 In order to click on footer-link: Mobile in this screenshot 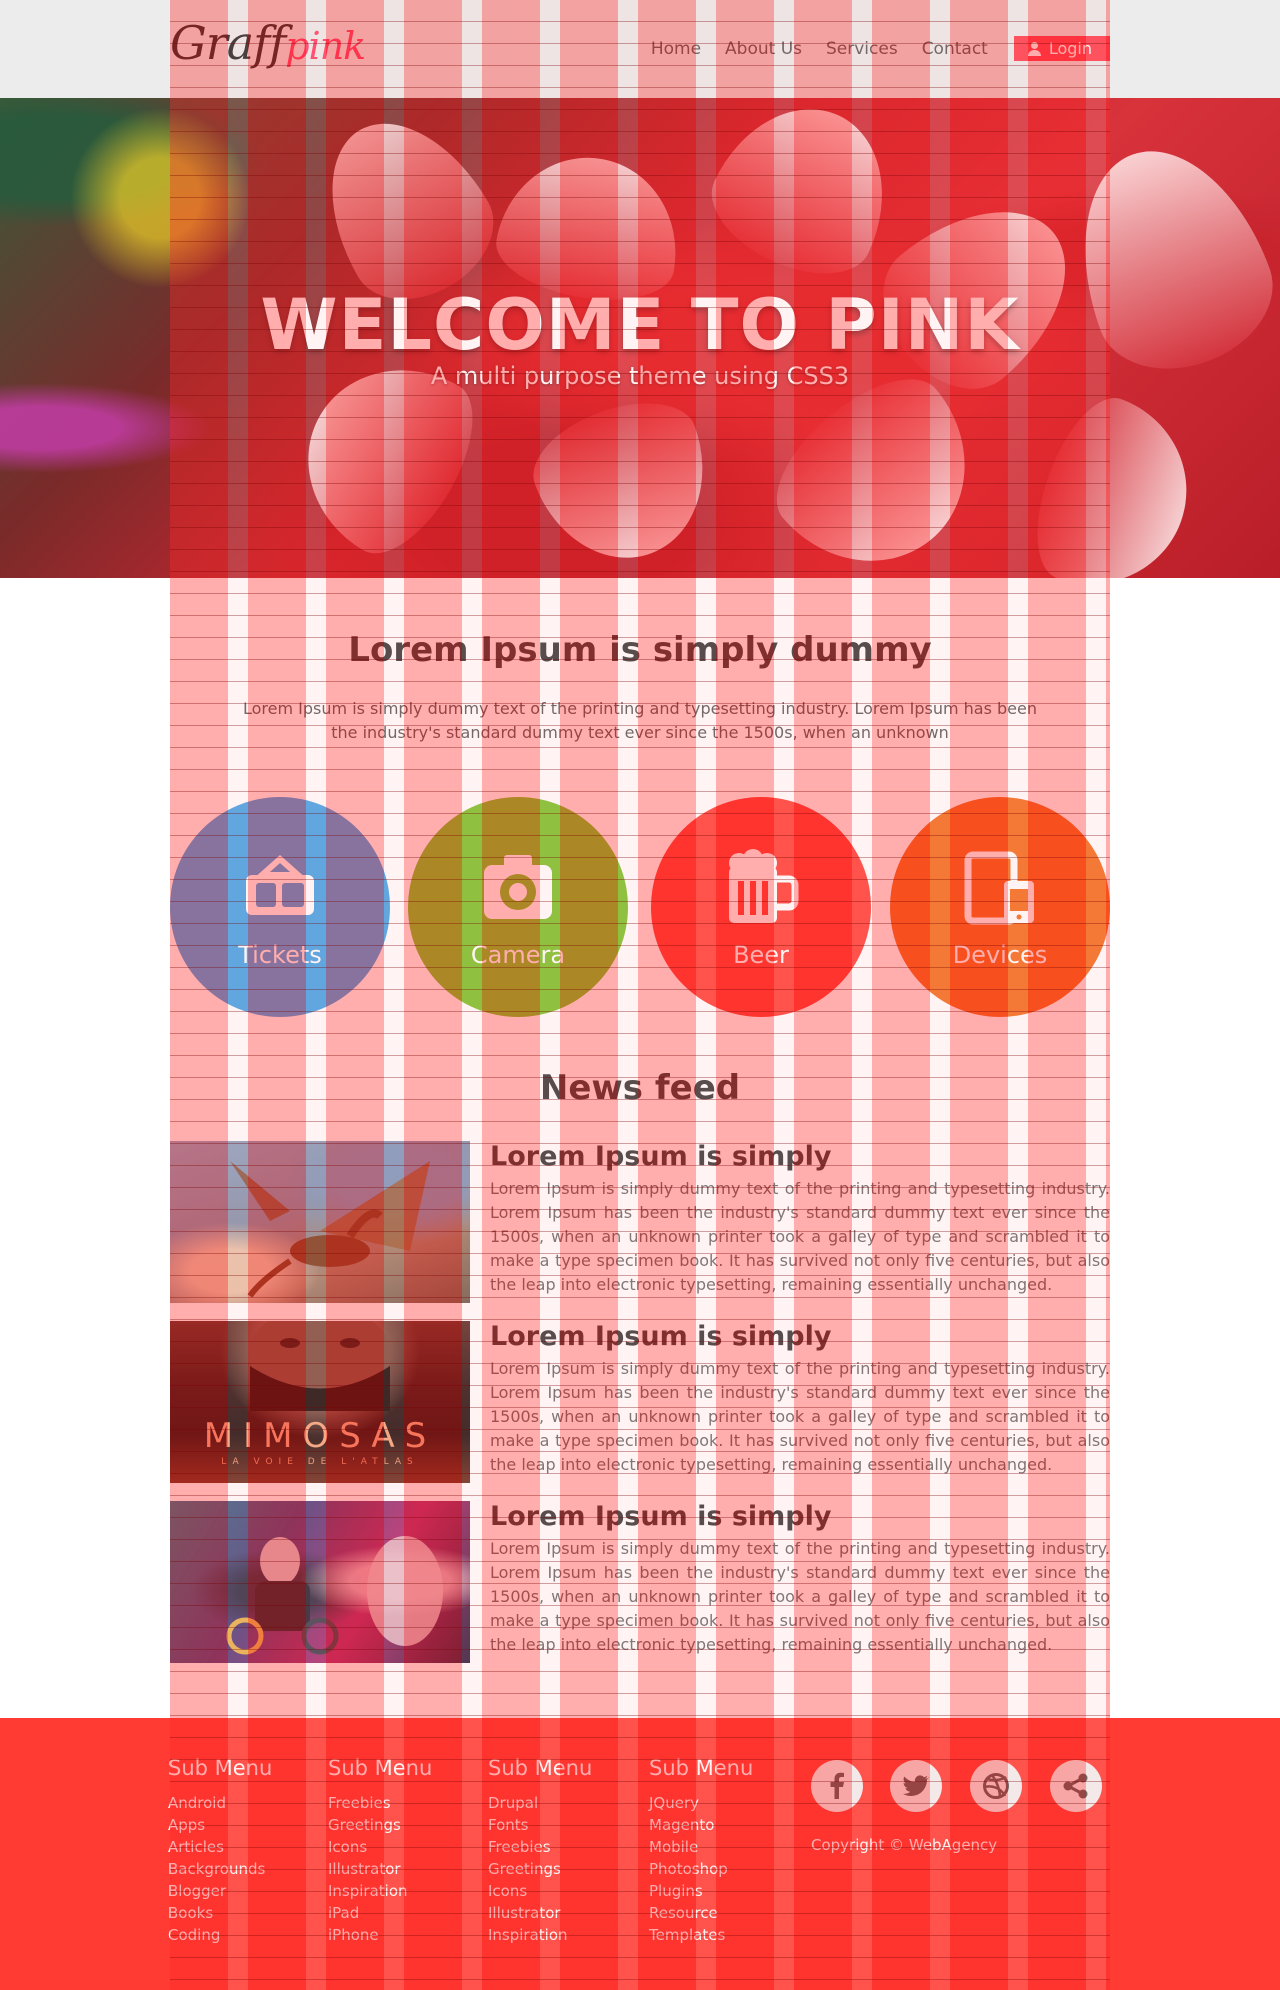, I will do `click(701, 1847)`.